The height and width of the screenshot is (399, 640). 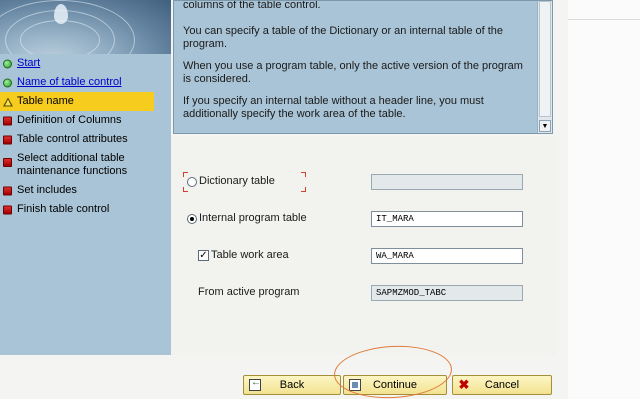 I want to click on table-work-area-checkbox: ✓, so click(x=203, y=255).